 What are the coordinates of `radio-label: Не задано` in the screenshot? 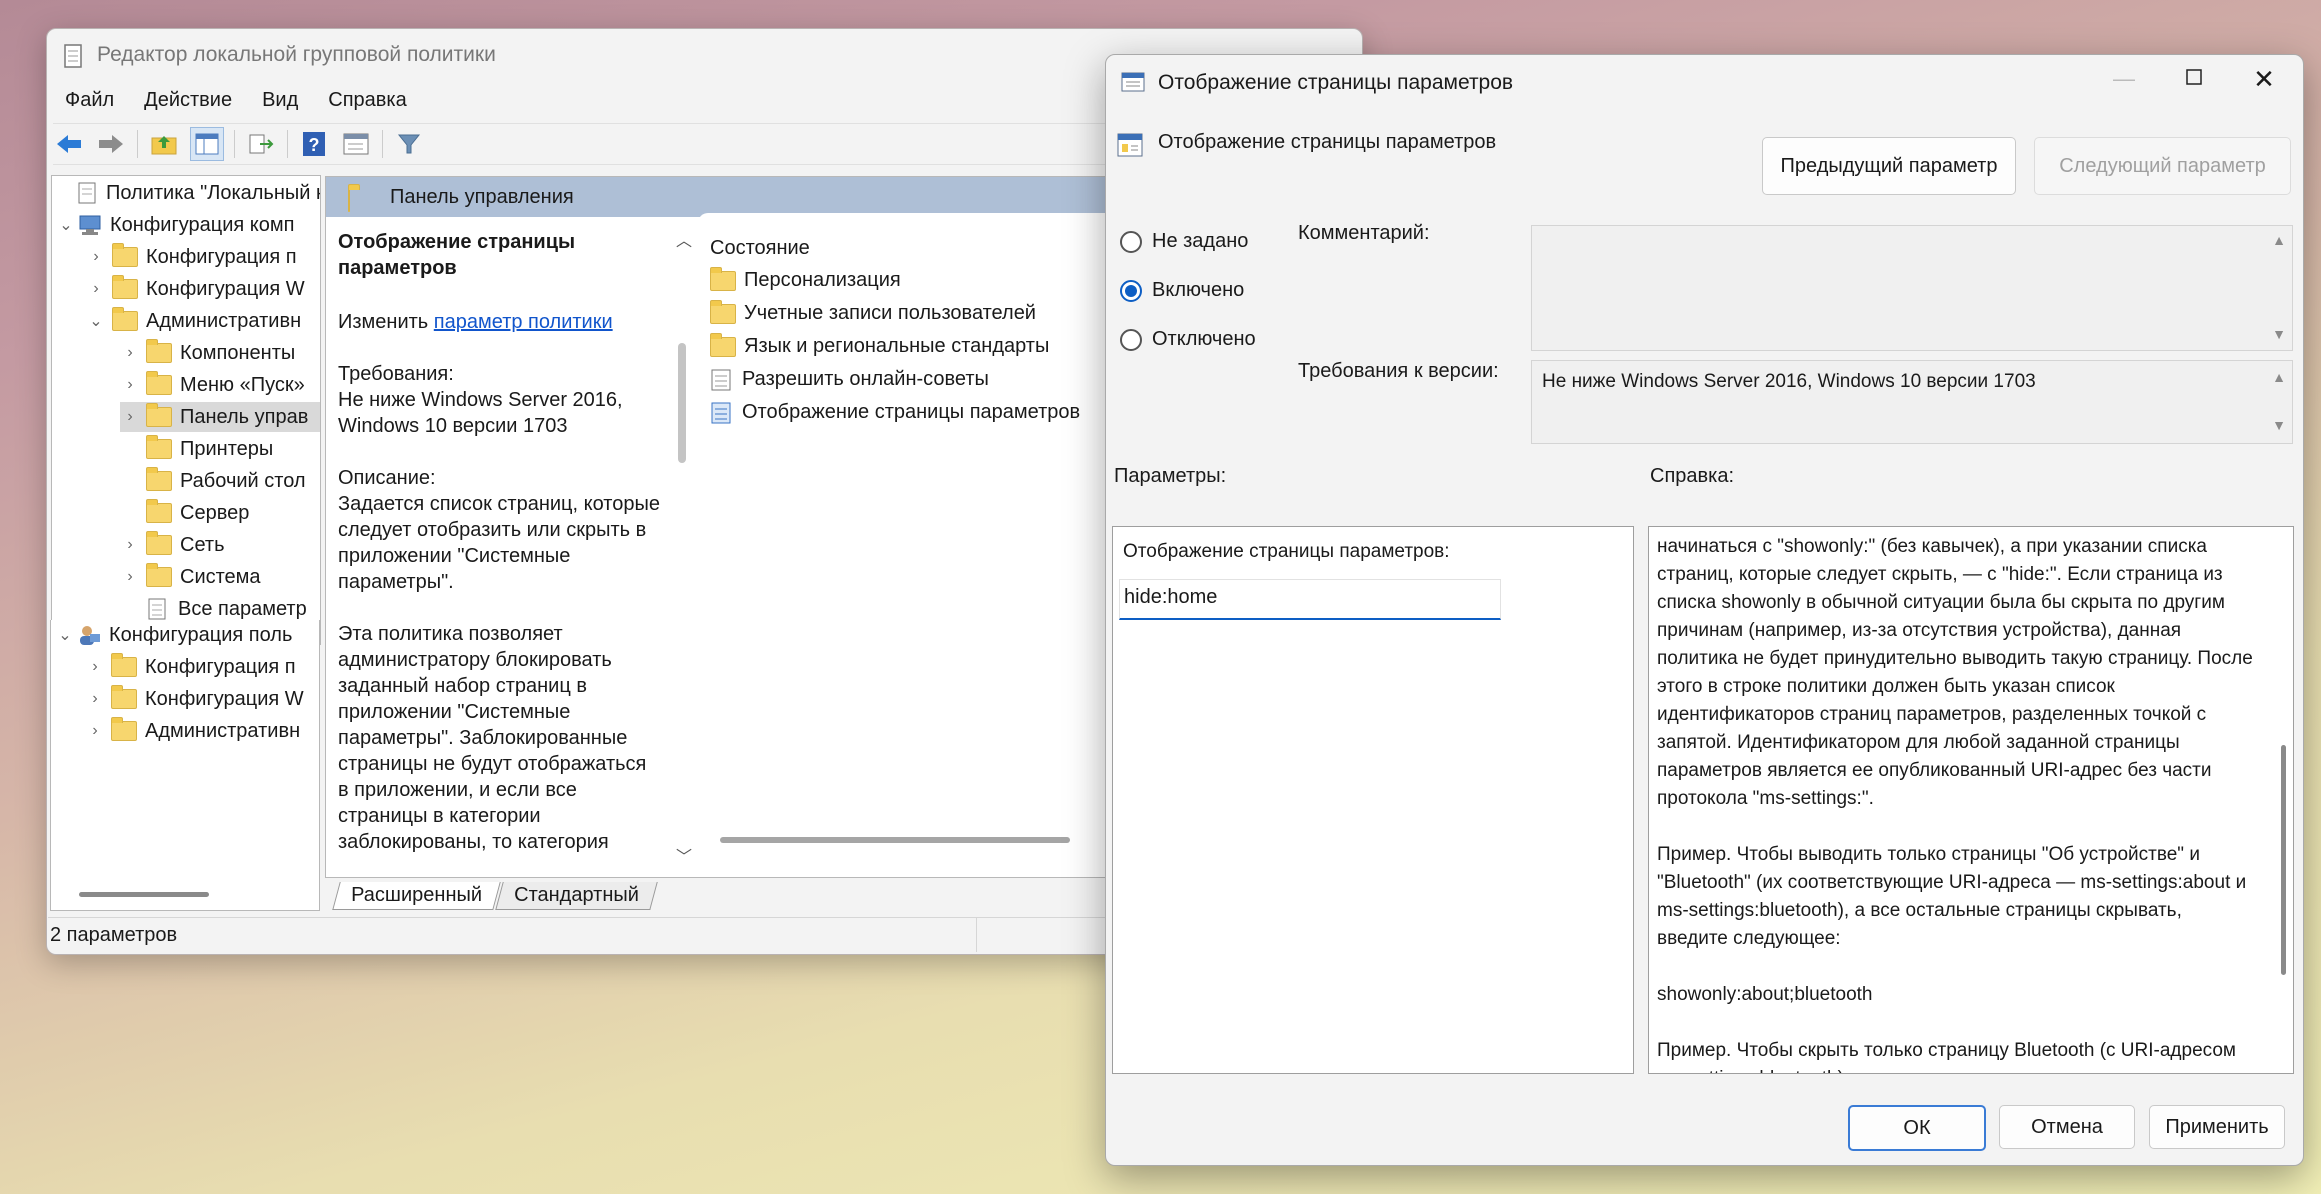 It's located at (1200, 241).